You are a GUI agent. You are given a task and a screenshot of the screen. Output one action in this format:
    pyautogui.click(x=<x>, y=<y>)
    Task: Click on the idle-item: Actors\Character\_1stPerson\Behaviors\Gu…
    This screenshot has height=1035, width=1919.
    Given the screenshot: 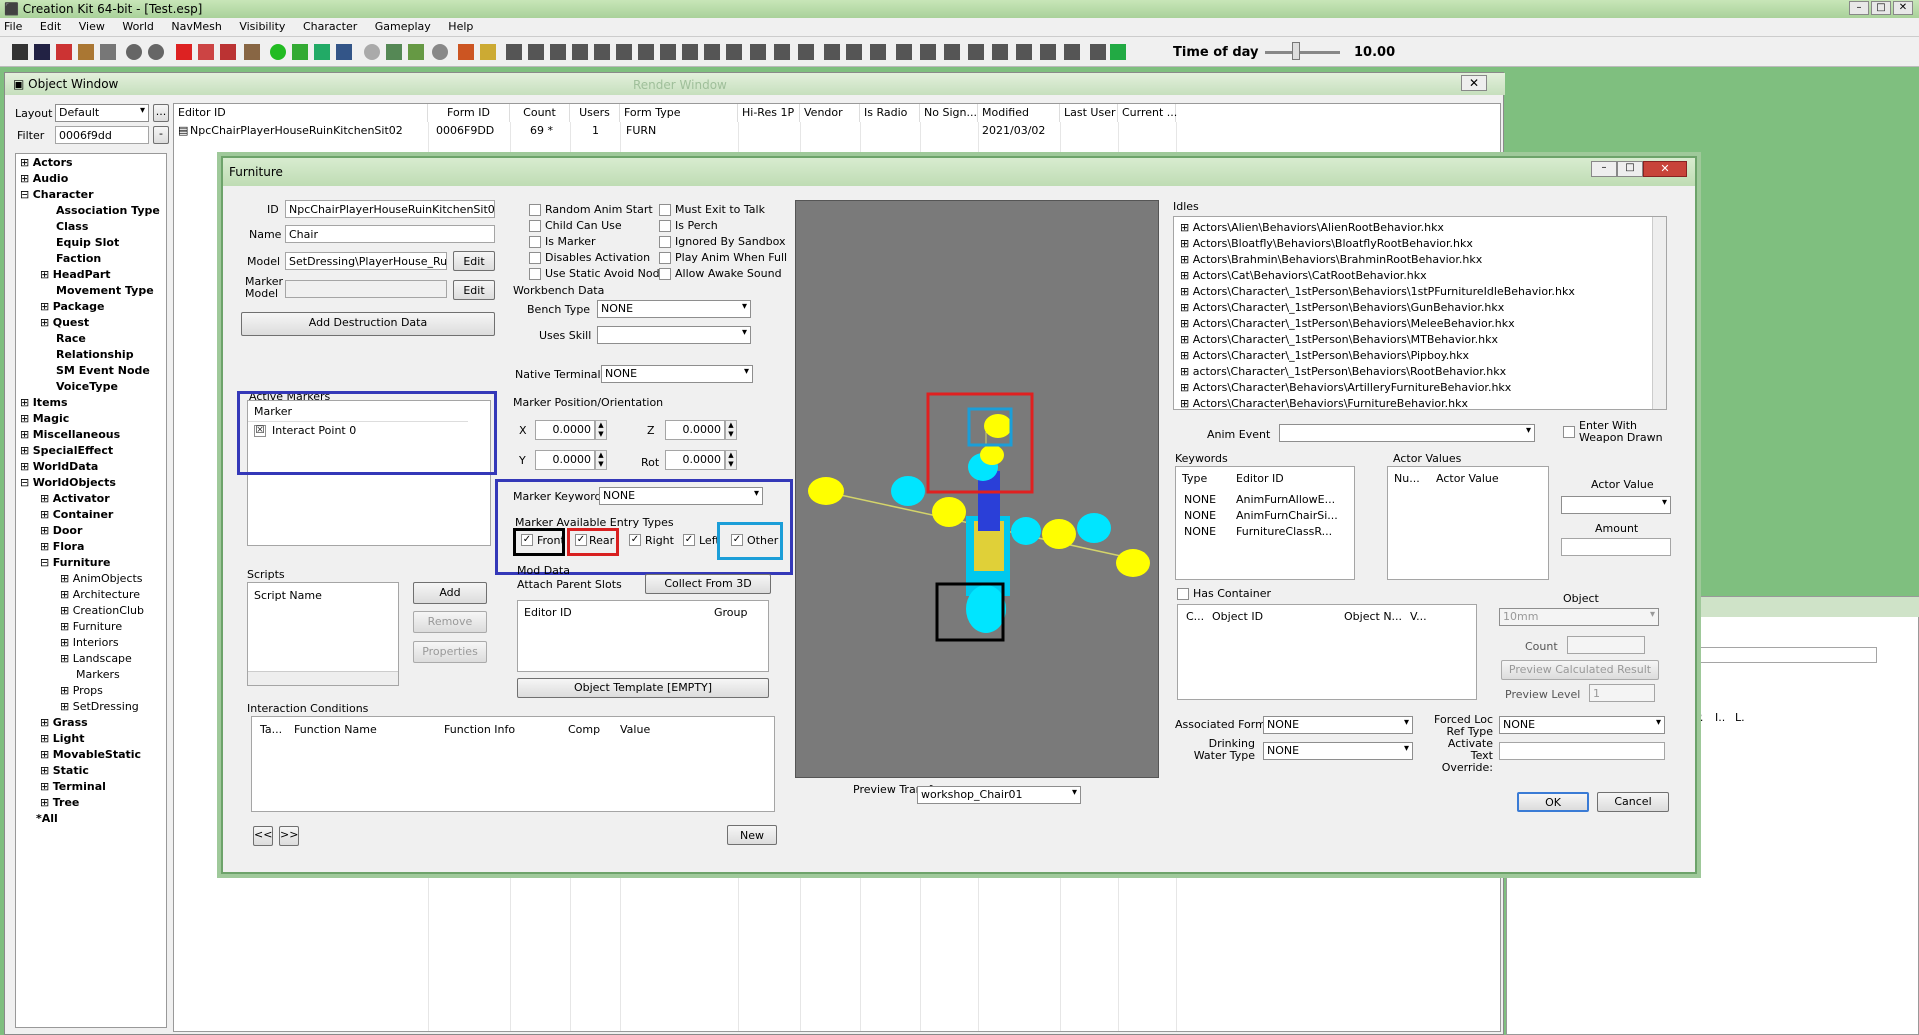 What is the action you would take?
    pyautogui.click(x=1349, y=307)
    